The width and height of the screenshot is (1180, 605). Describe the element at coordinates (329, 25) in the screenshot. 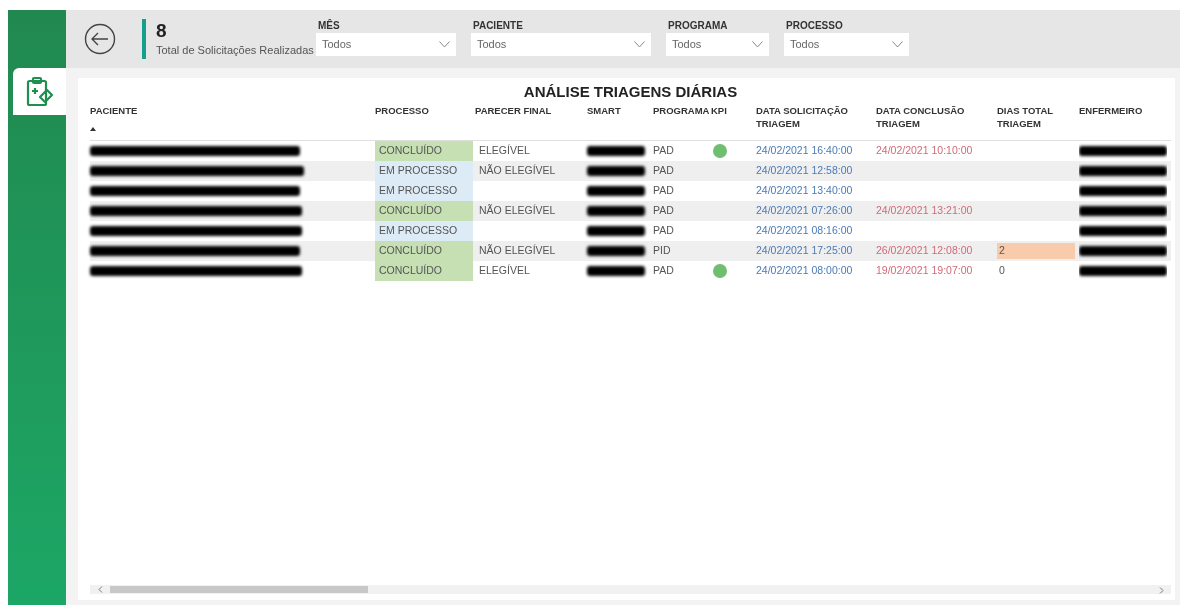

I see `filter-label: MÊS` at that location.